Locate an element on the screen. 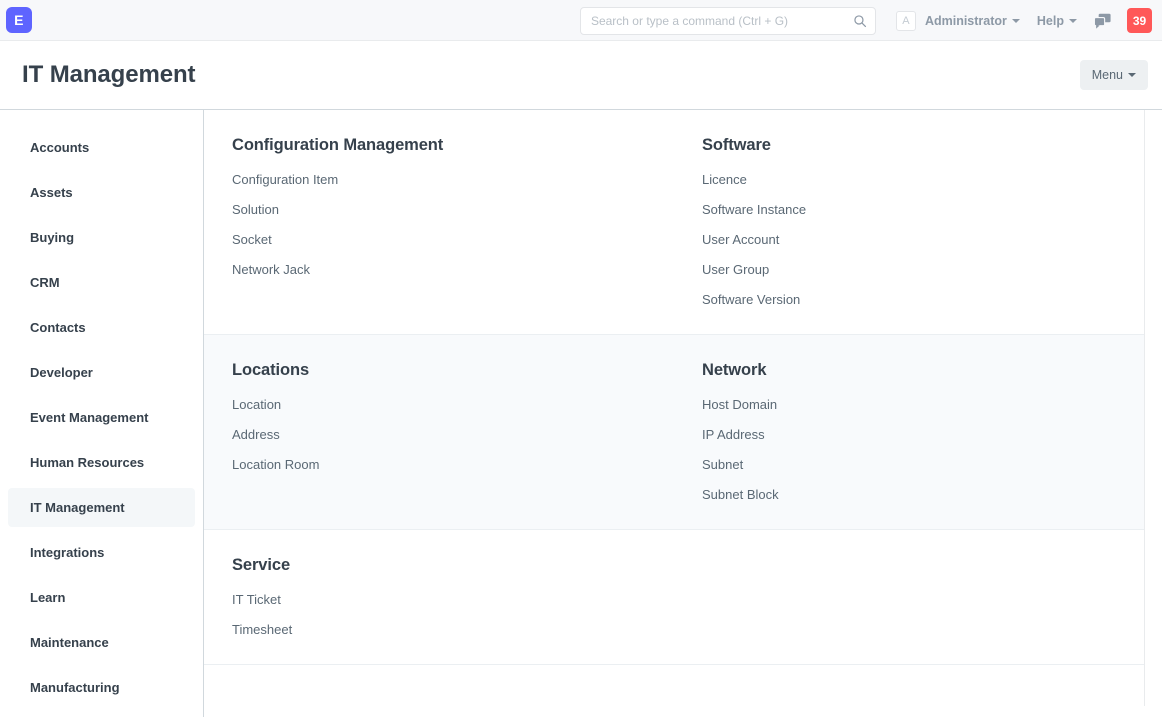 The width and height of the screenshot is (1162, 717). sidebar-item-contacts: Contacts is located at coordinates (101, 327).